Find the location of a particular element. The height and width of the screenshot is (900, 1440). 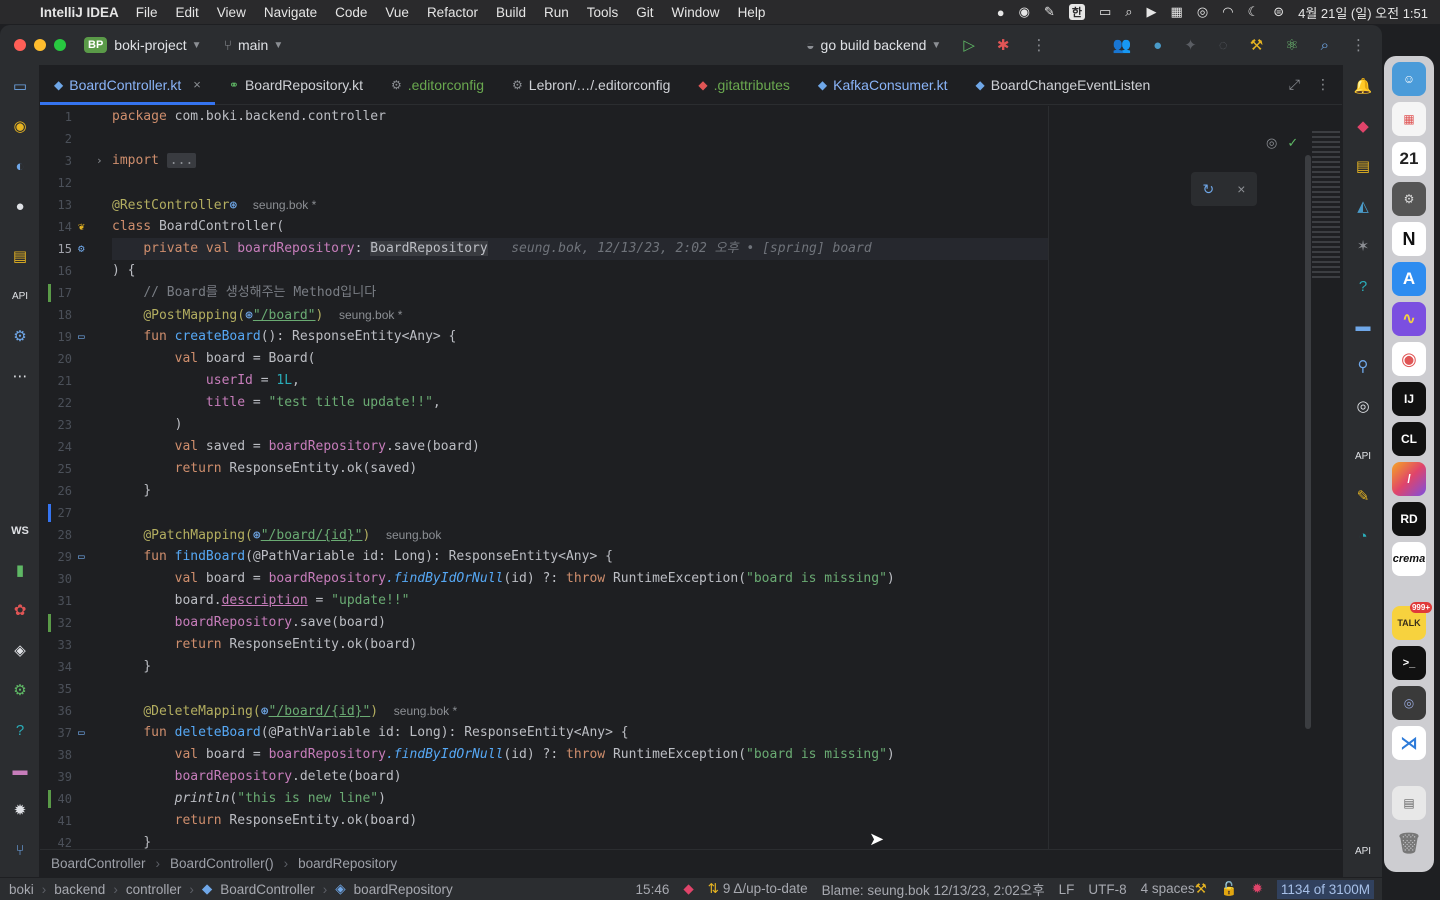

nav-item: boardRepository is located at coordinates (403, 889).